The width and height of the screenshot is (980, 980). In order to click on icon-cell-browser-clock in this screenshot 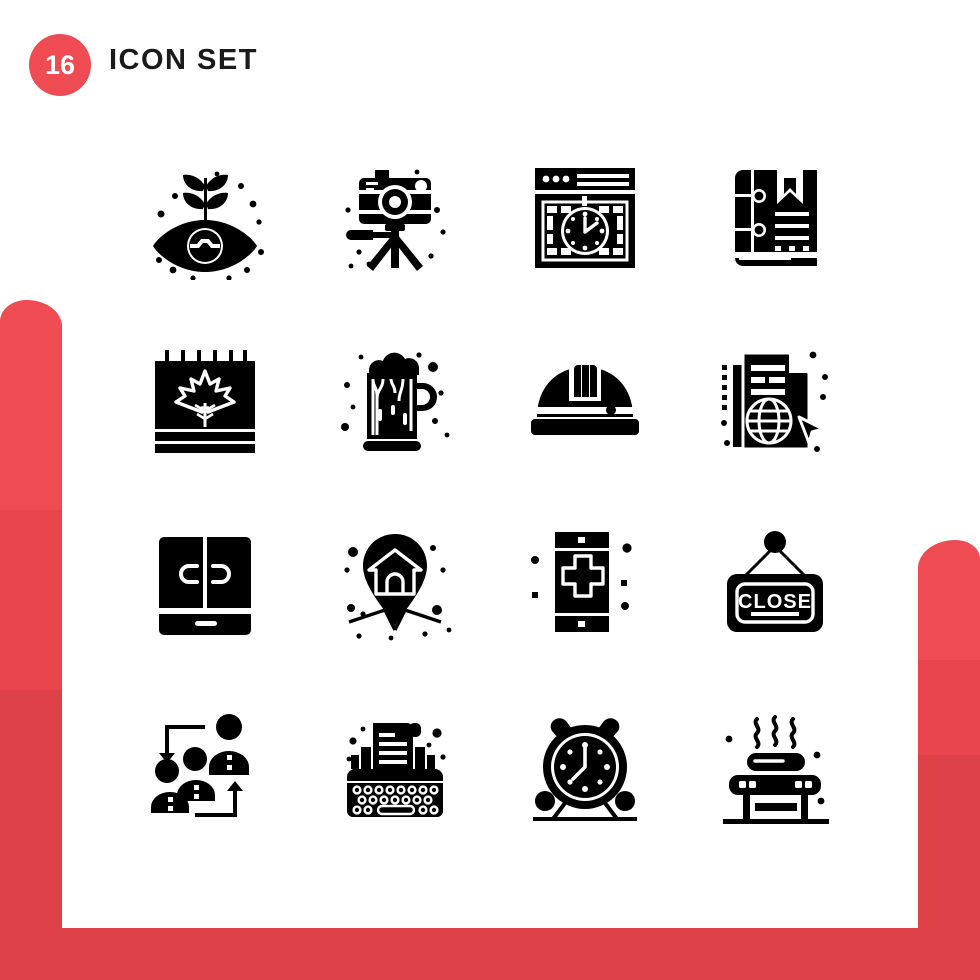, I will do `click(585, 217)`.